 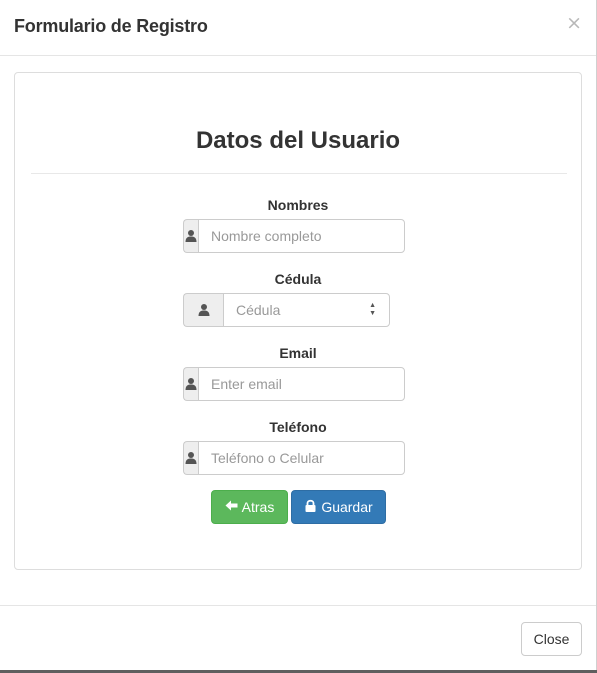 What do you see at coordinates (301, 236) in the screenshot?
I see `nombres-input` at bounding box center [301, 236].